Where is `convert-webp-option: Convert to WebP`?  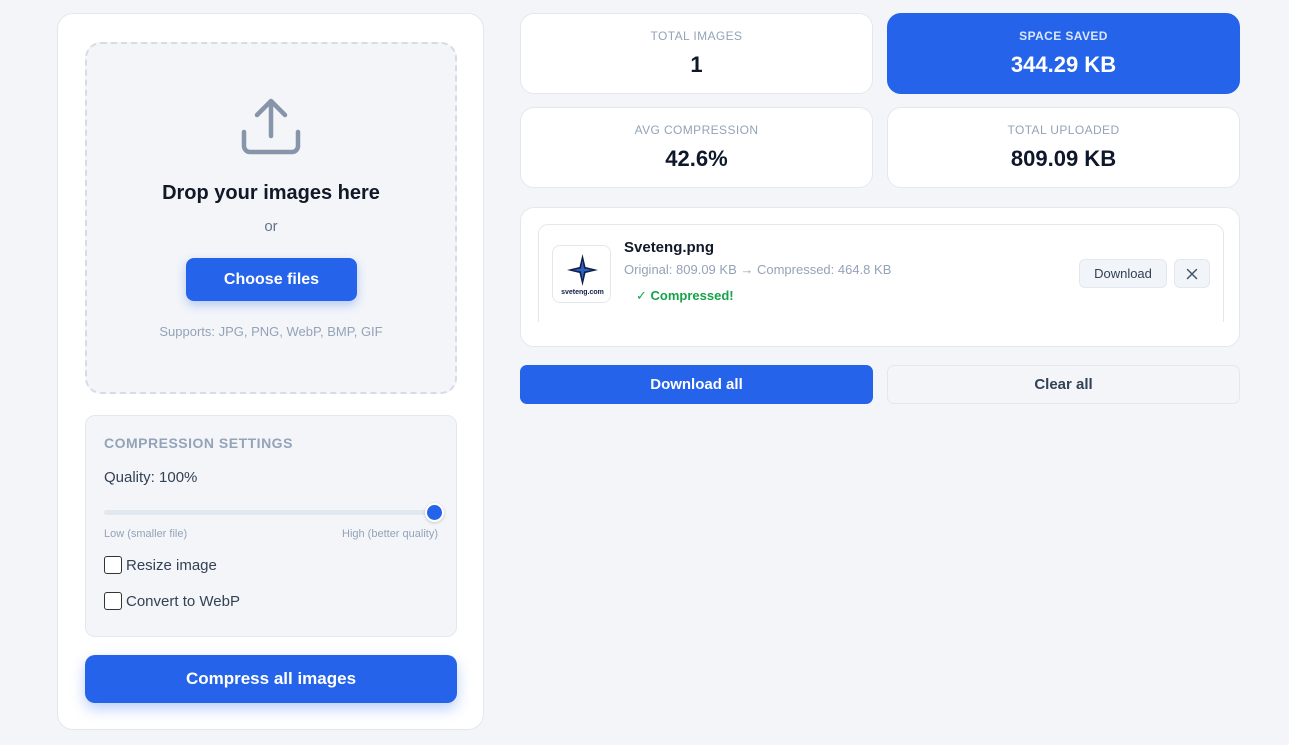 convert-webp-option: Convert to WebP is located at coordinates (172, 601).